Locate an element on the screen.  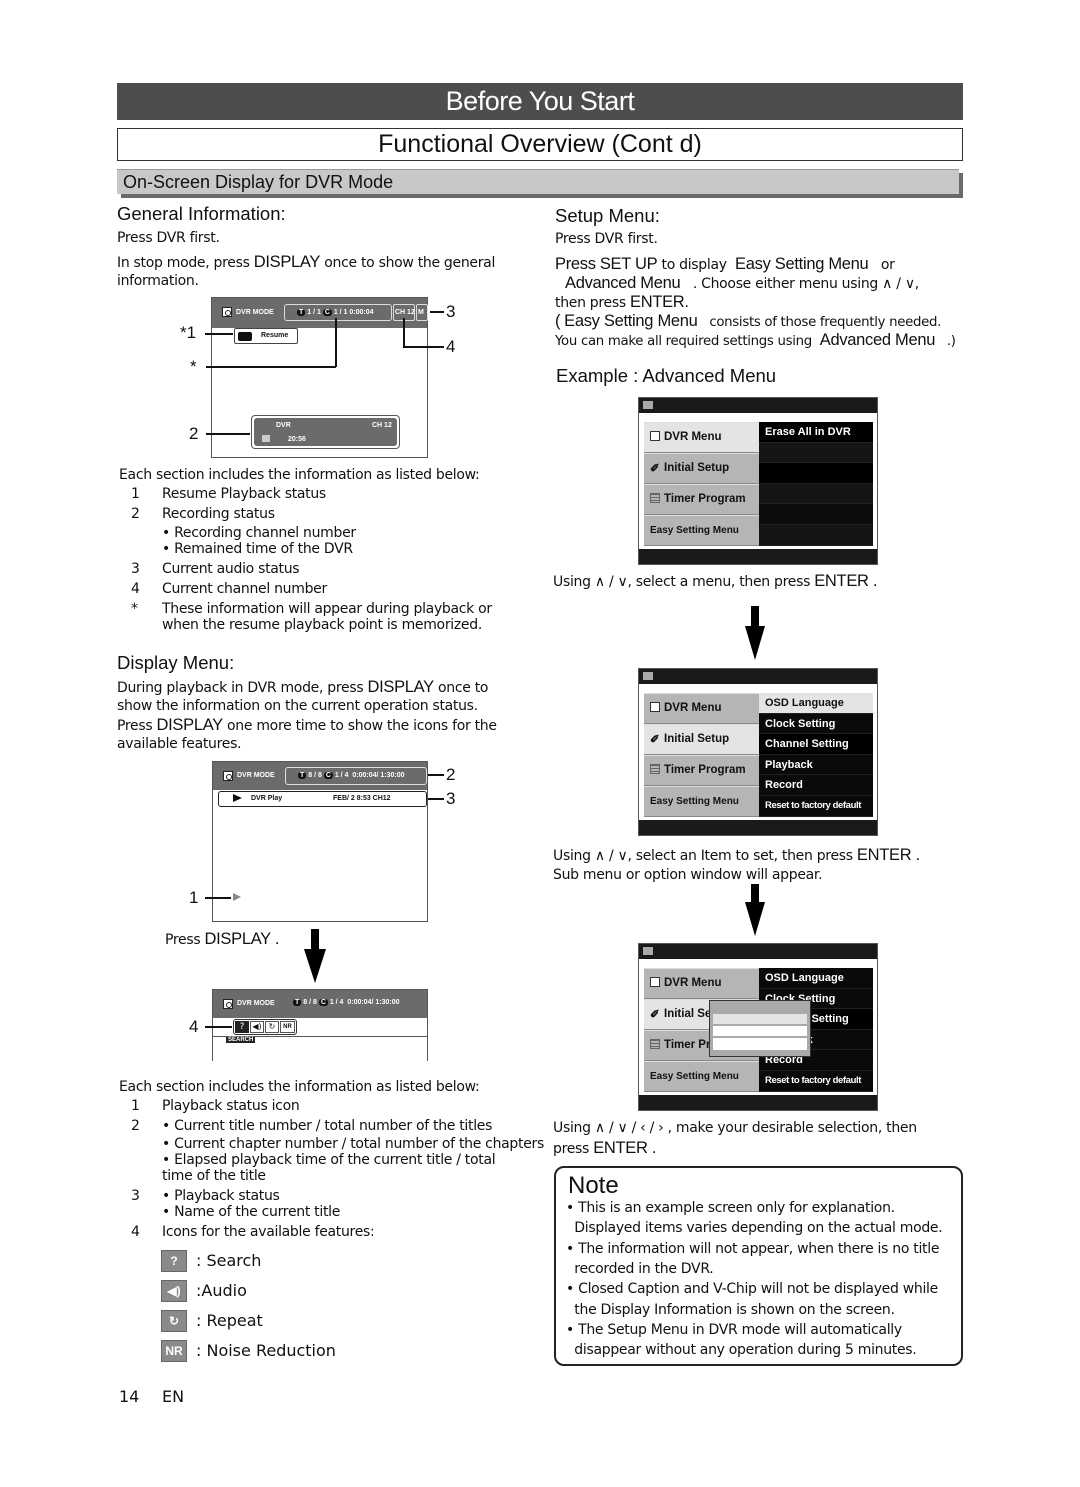
list-number: 4 is located at coordinates (135, 1232).